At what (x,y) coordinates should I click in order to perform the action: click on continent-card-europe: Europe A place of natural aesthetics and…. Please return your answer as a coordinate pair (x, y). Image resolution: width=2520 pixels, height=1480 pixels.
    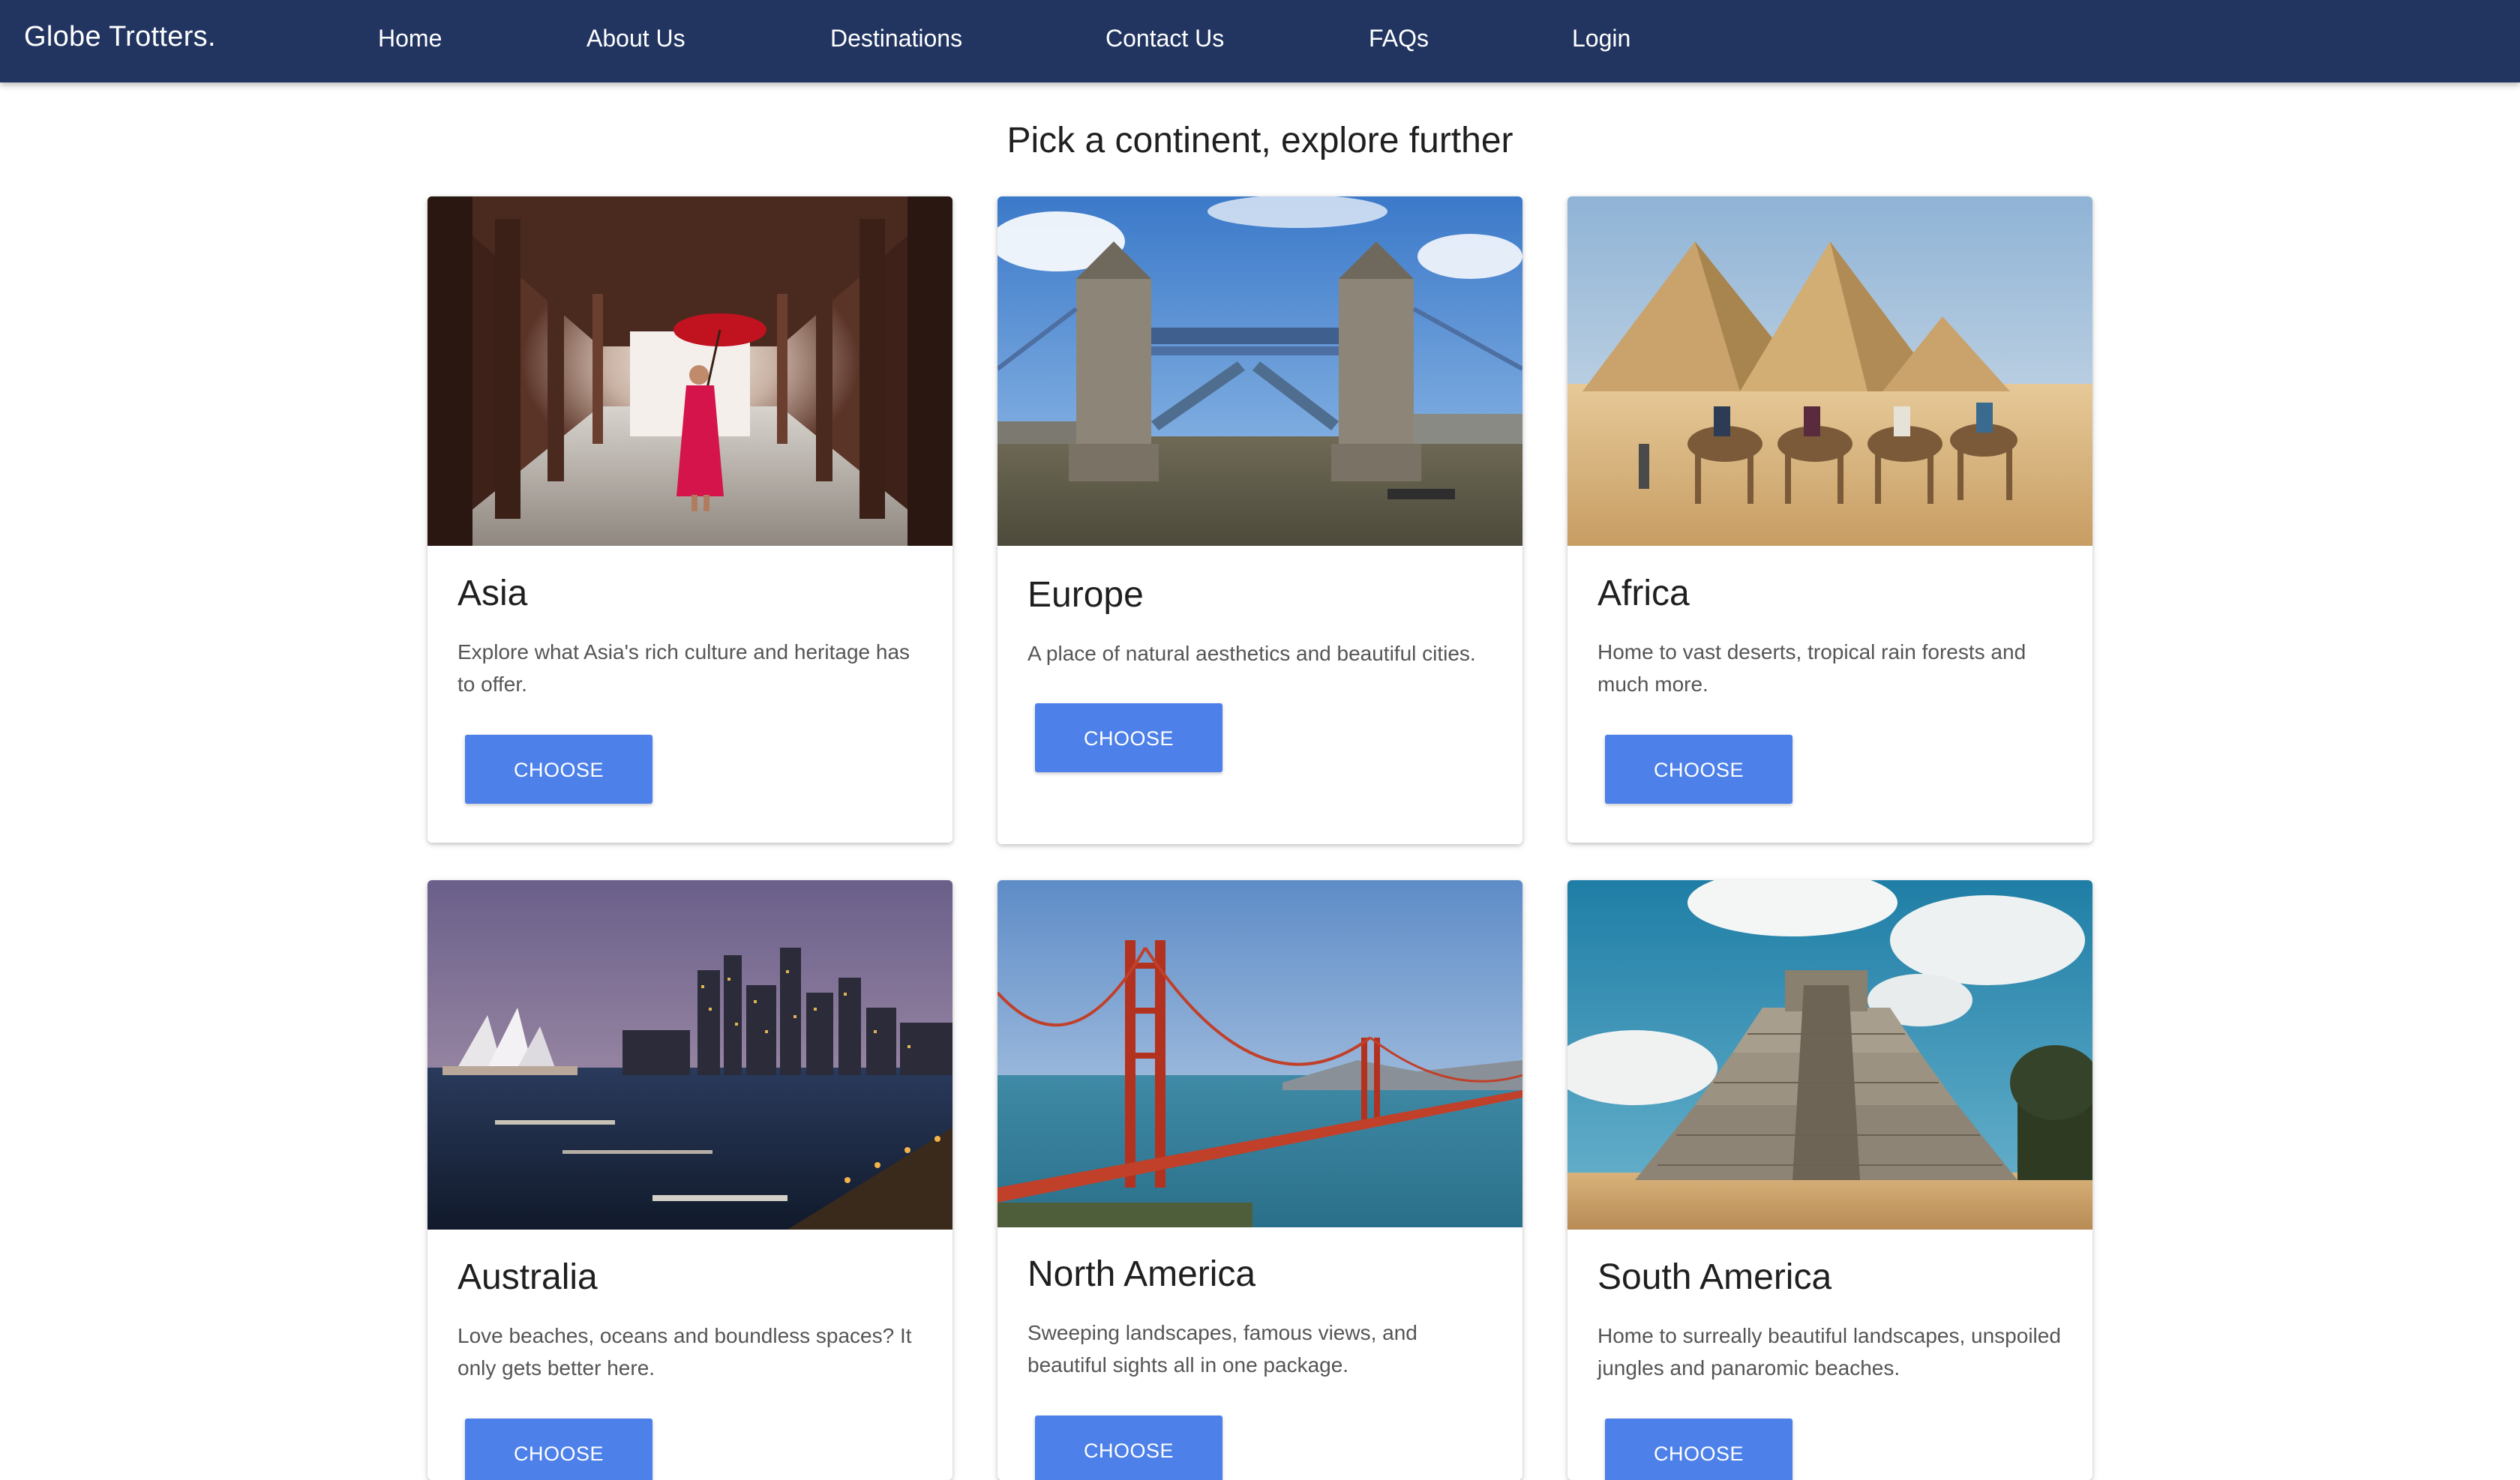
    Looking at the image, I should click on (1260, 520).